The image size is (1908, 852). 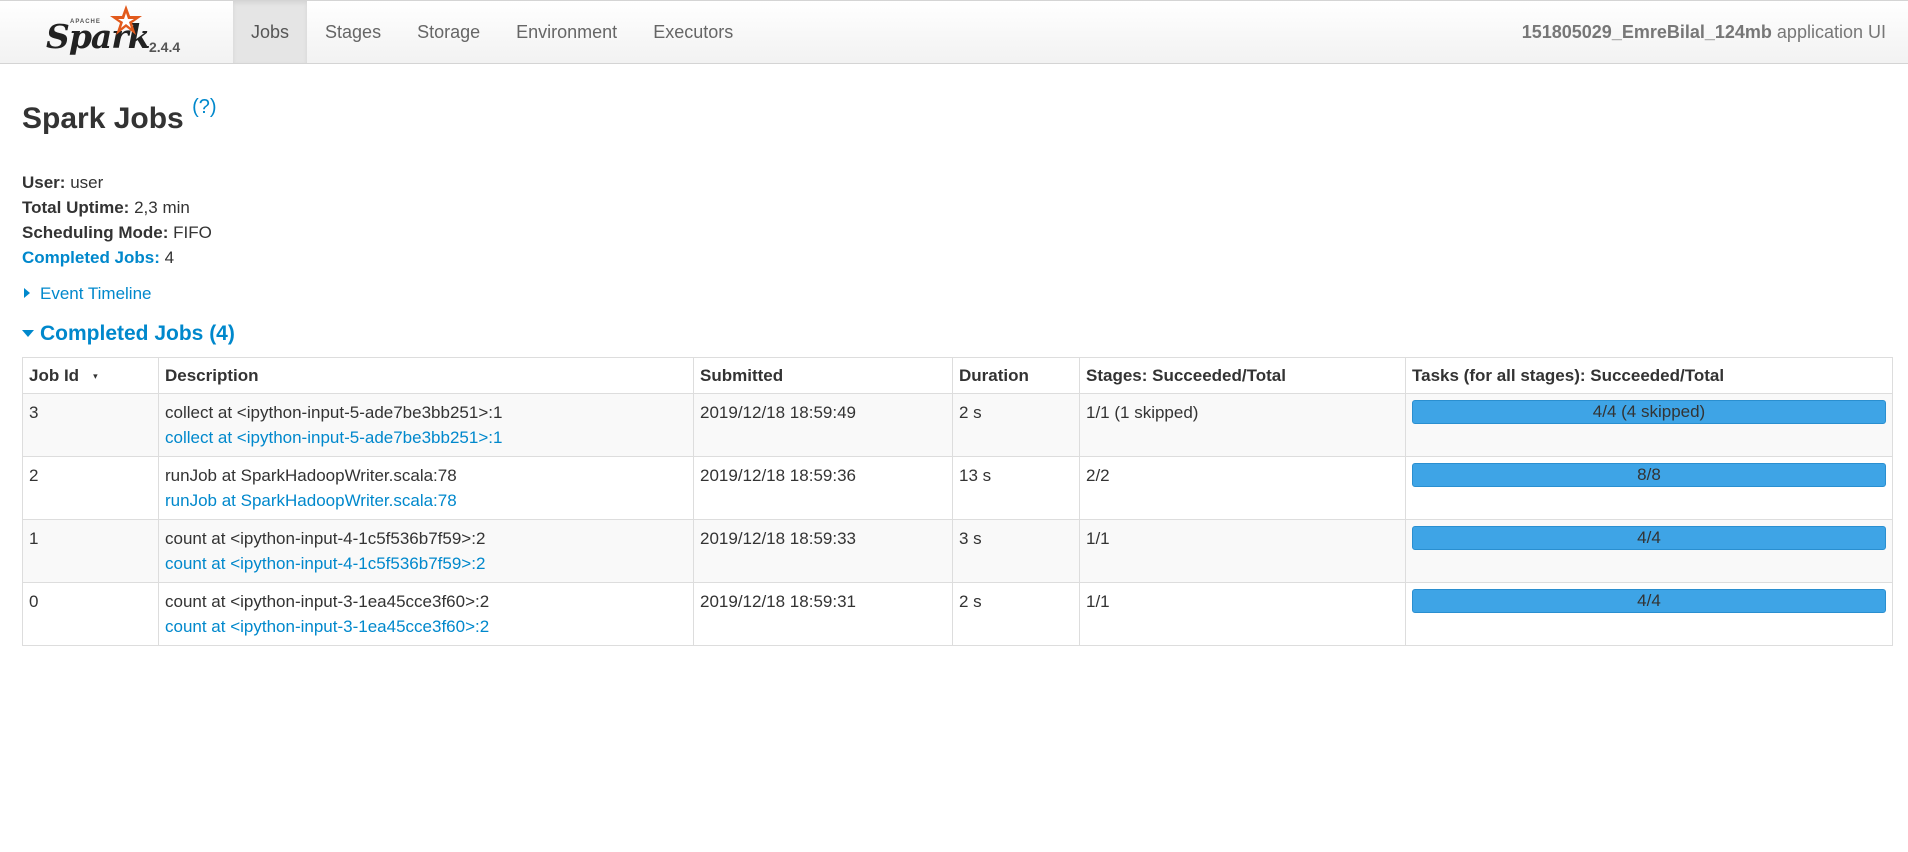 I want to click on col-submitted: Submitted, so click(x=823, y=375).